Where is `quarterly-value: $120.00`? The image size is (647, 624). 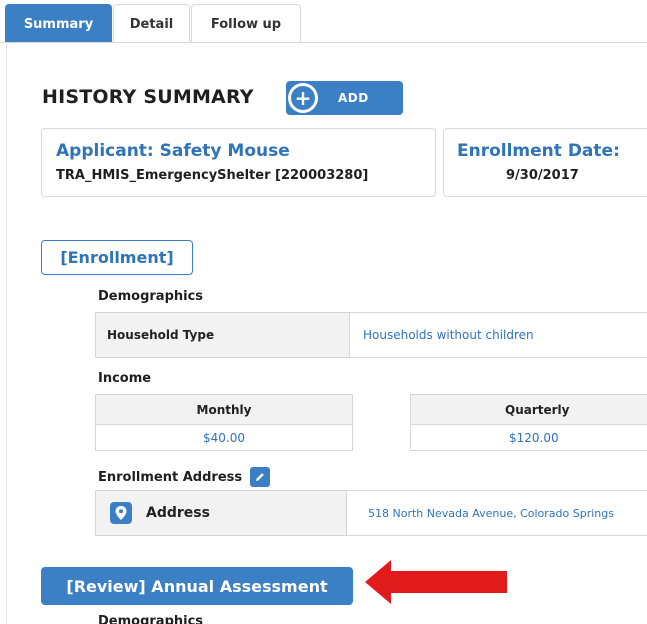
quarterly-value: $120.00 is located at coordinates (528, 438).